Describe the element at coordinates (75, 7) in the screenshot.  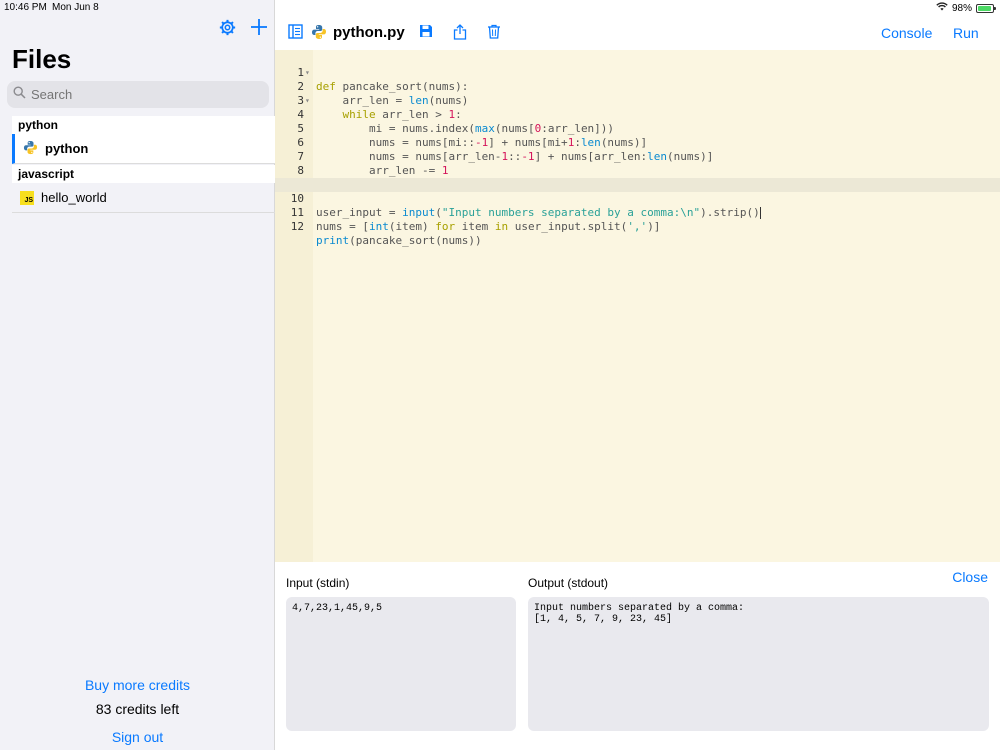
I see `status-date: Mon Jun 8` at that location.